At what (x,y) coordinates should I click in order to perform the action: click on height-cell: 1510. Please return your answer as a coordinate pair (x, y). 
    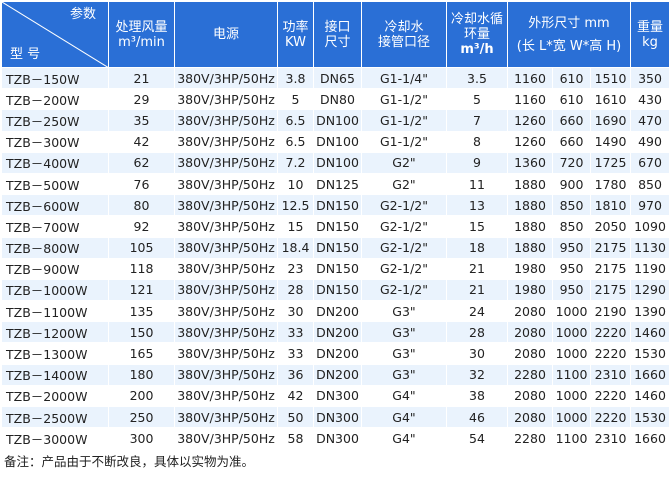
    Looking at the image, I should click on (610, 78).